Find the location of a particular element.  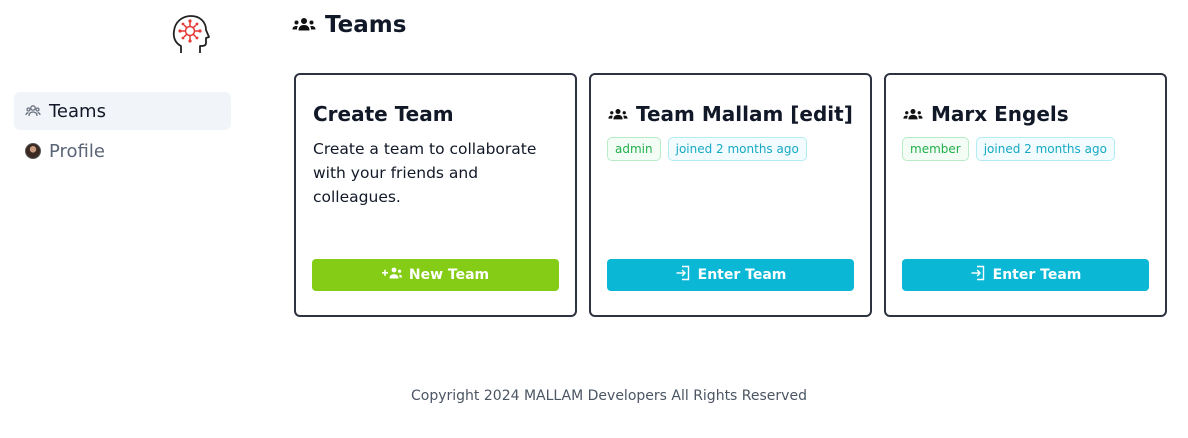

page-title: Teams is located at coordinates (349, 25).